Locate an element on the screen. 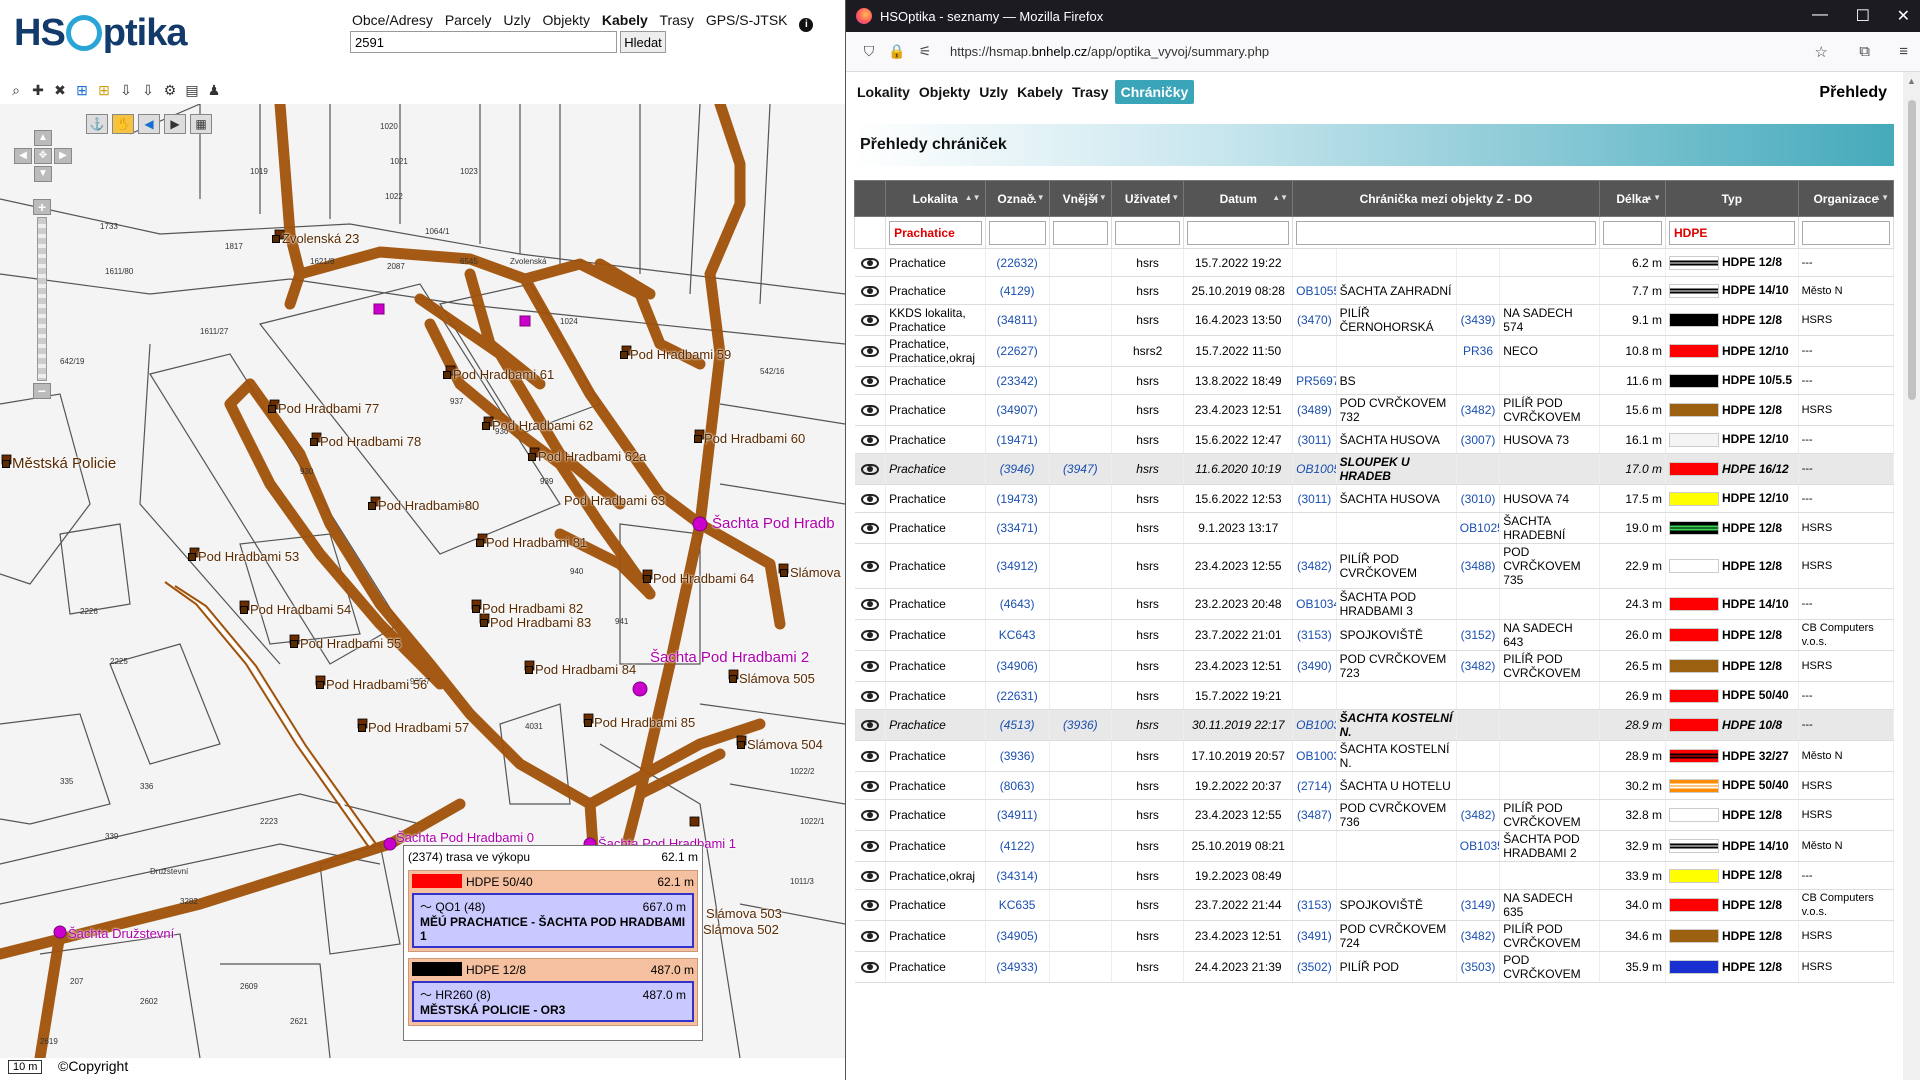 Image resolution: width=1920 pixels, height=1080 pixels. cell-from-id-link: (3482) is located at coordinates (1314, 566).